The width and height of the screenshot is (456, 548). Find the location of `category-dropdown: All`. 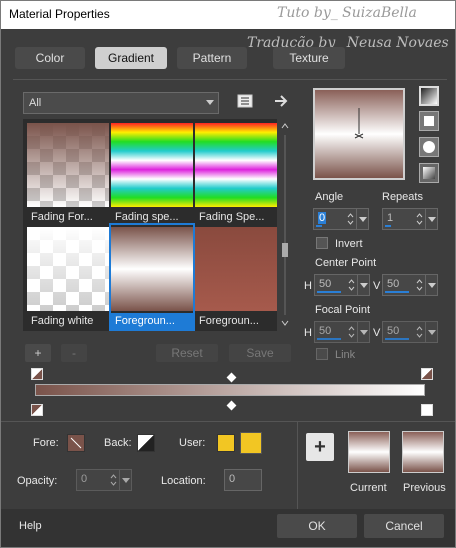

category-dropdown: All is located at coordinates (121, 103).